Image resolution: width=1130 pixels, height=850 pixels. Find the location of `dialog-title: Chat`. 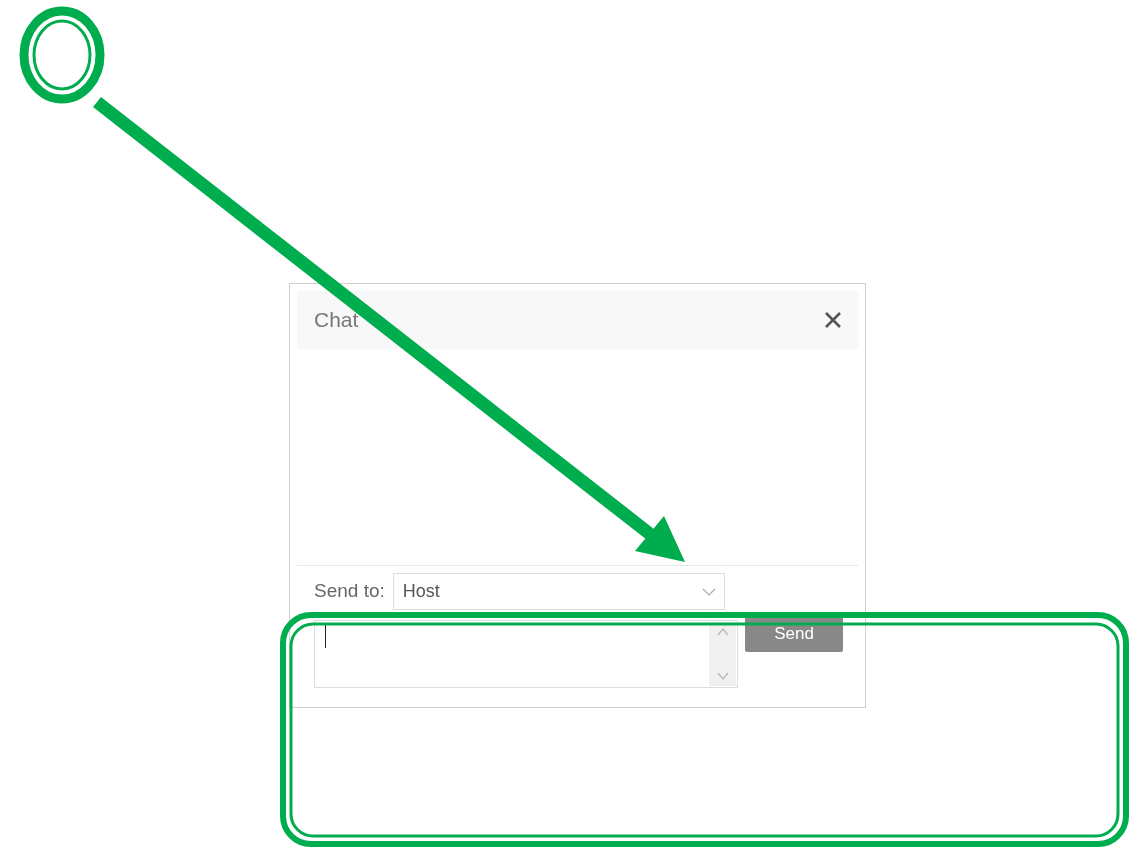

dialog-title: Chat is located at coordinates (336, 320).